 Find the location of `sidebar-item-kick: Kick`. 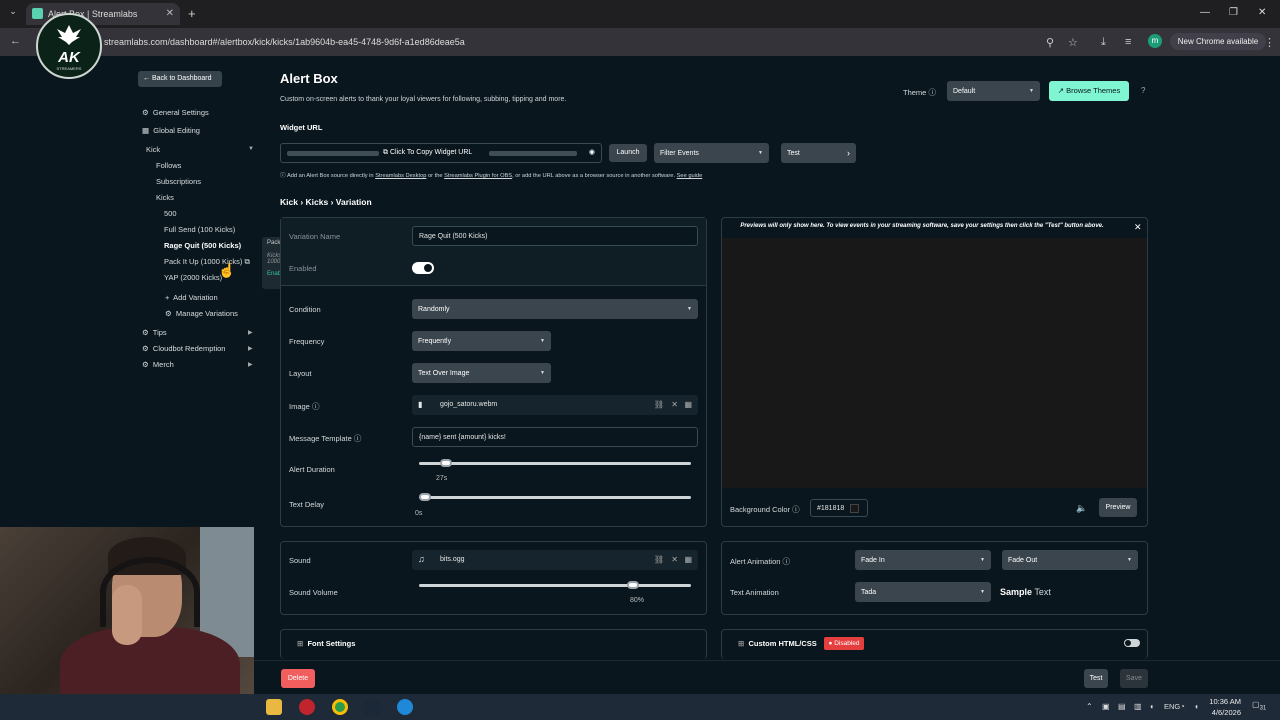

sidebar-item-kick: Kick is located at coordinates (153, 149).